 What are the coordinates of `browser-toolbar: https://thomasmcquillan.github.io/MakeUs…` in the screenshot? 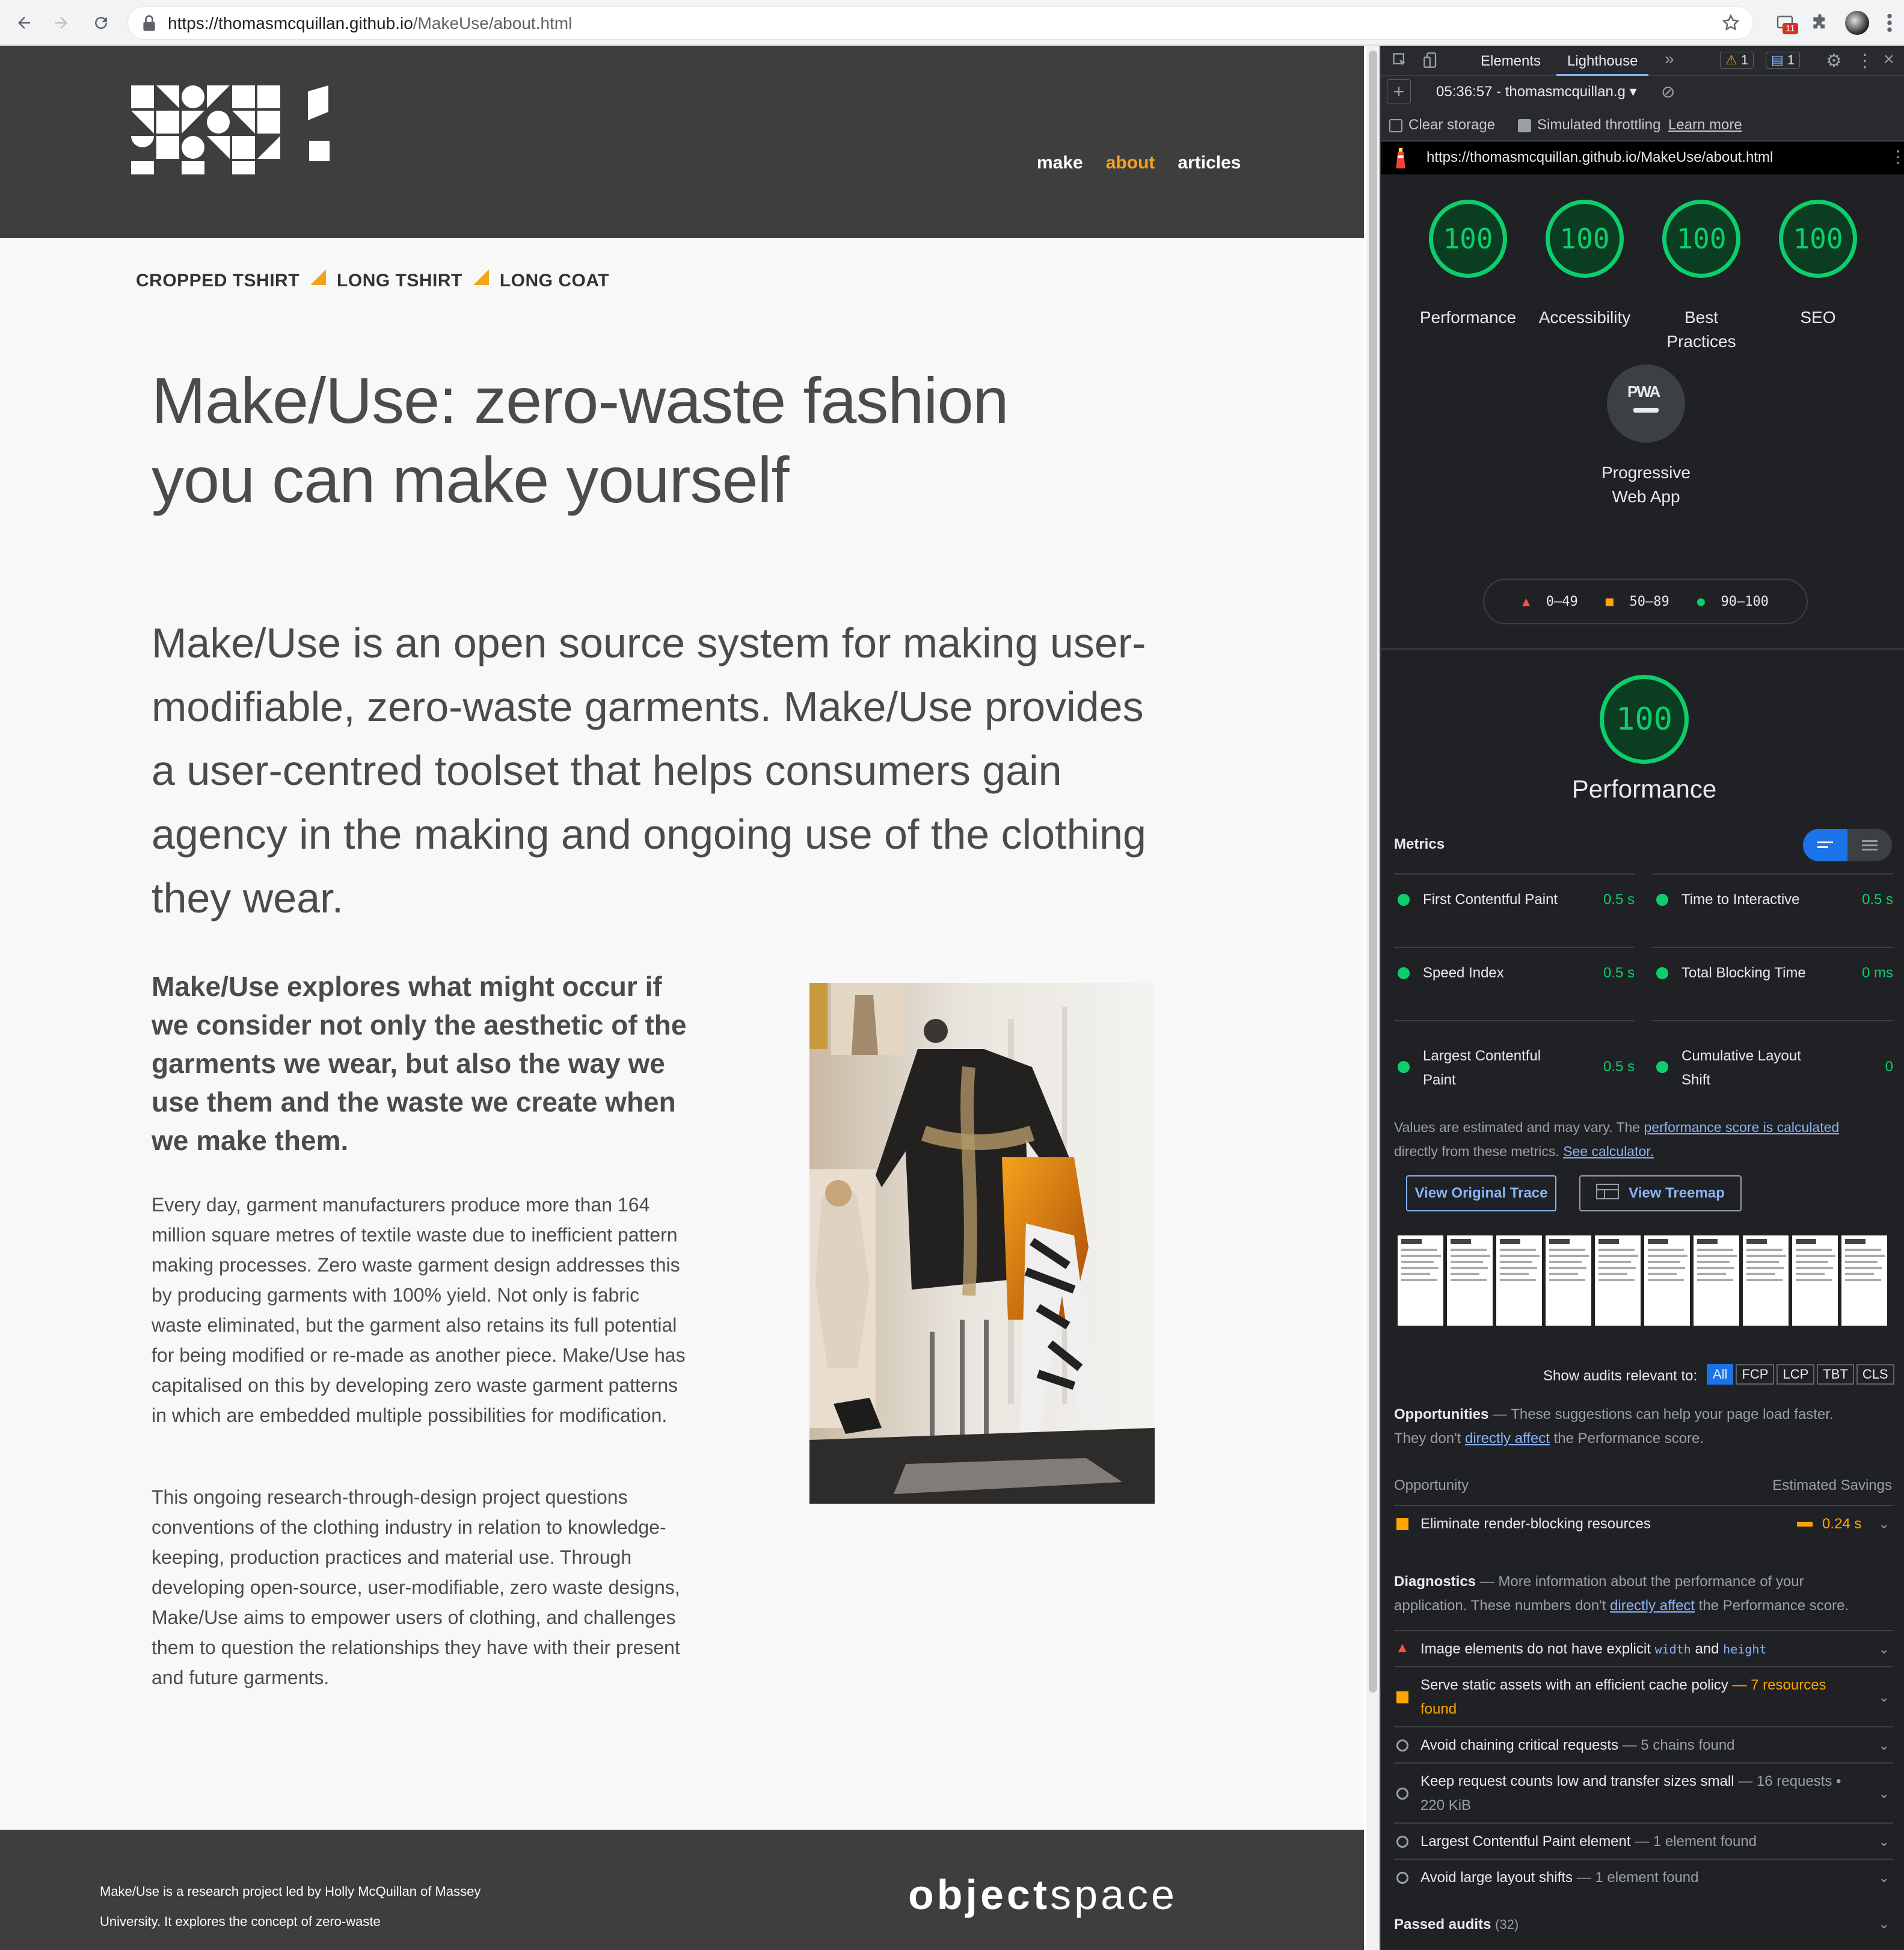 It's located at (952, 23).